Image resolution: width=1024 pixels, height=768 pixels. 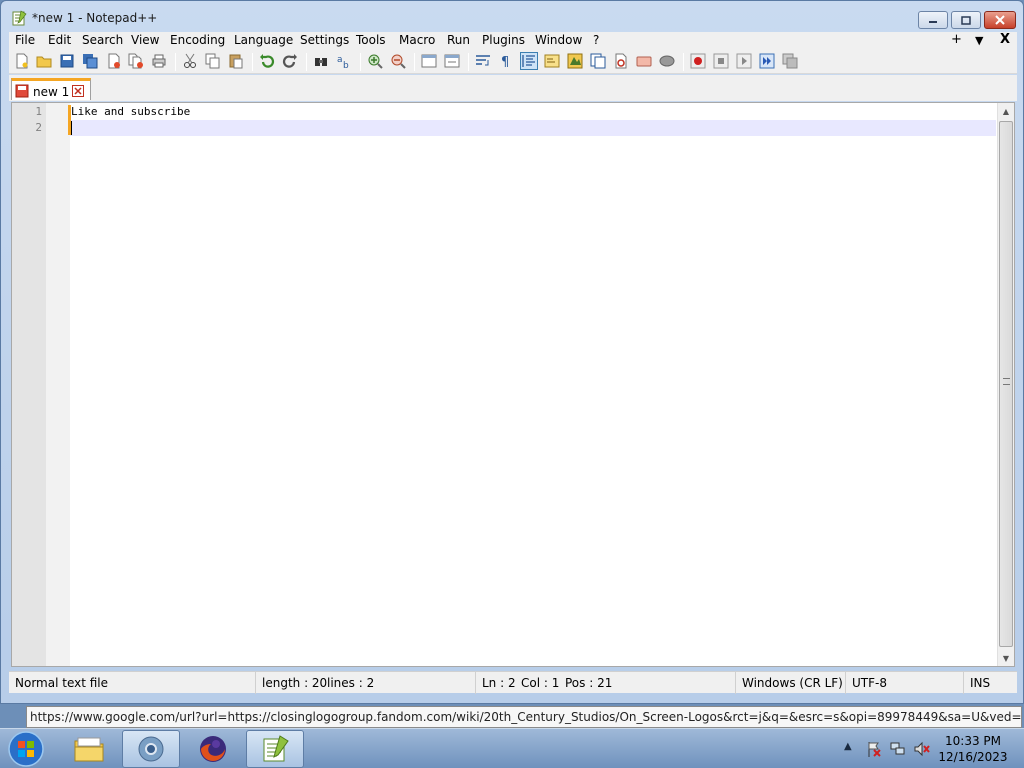 What do you see at coordinates (25, 40) in the screenshot?
I see `menu-file: File` at bounding box center [25, 40].